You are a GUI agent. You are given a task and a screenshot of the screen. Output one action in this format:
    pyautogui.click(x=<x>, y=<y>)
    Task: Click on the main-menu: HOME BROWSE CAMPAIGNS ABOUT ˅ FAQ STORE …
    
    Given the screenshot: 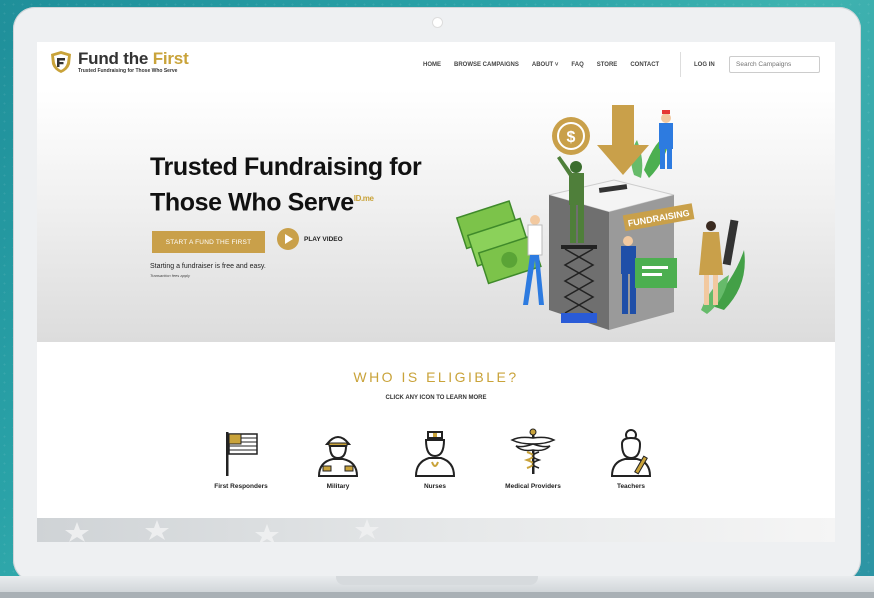 What is the action you would take?
    pyautogui.click(x=547, y=65)
    